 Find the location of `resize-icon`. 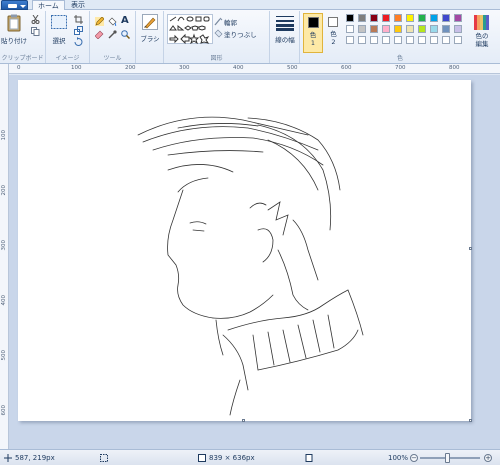

resize-icon is located at coordinates (78, 30).